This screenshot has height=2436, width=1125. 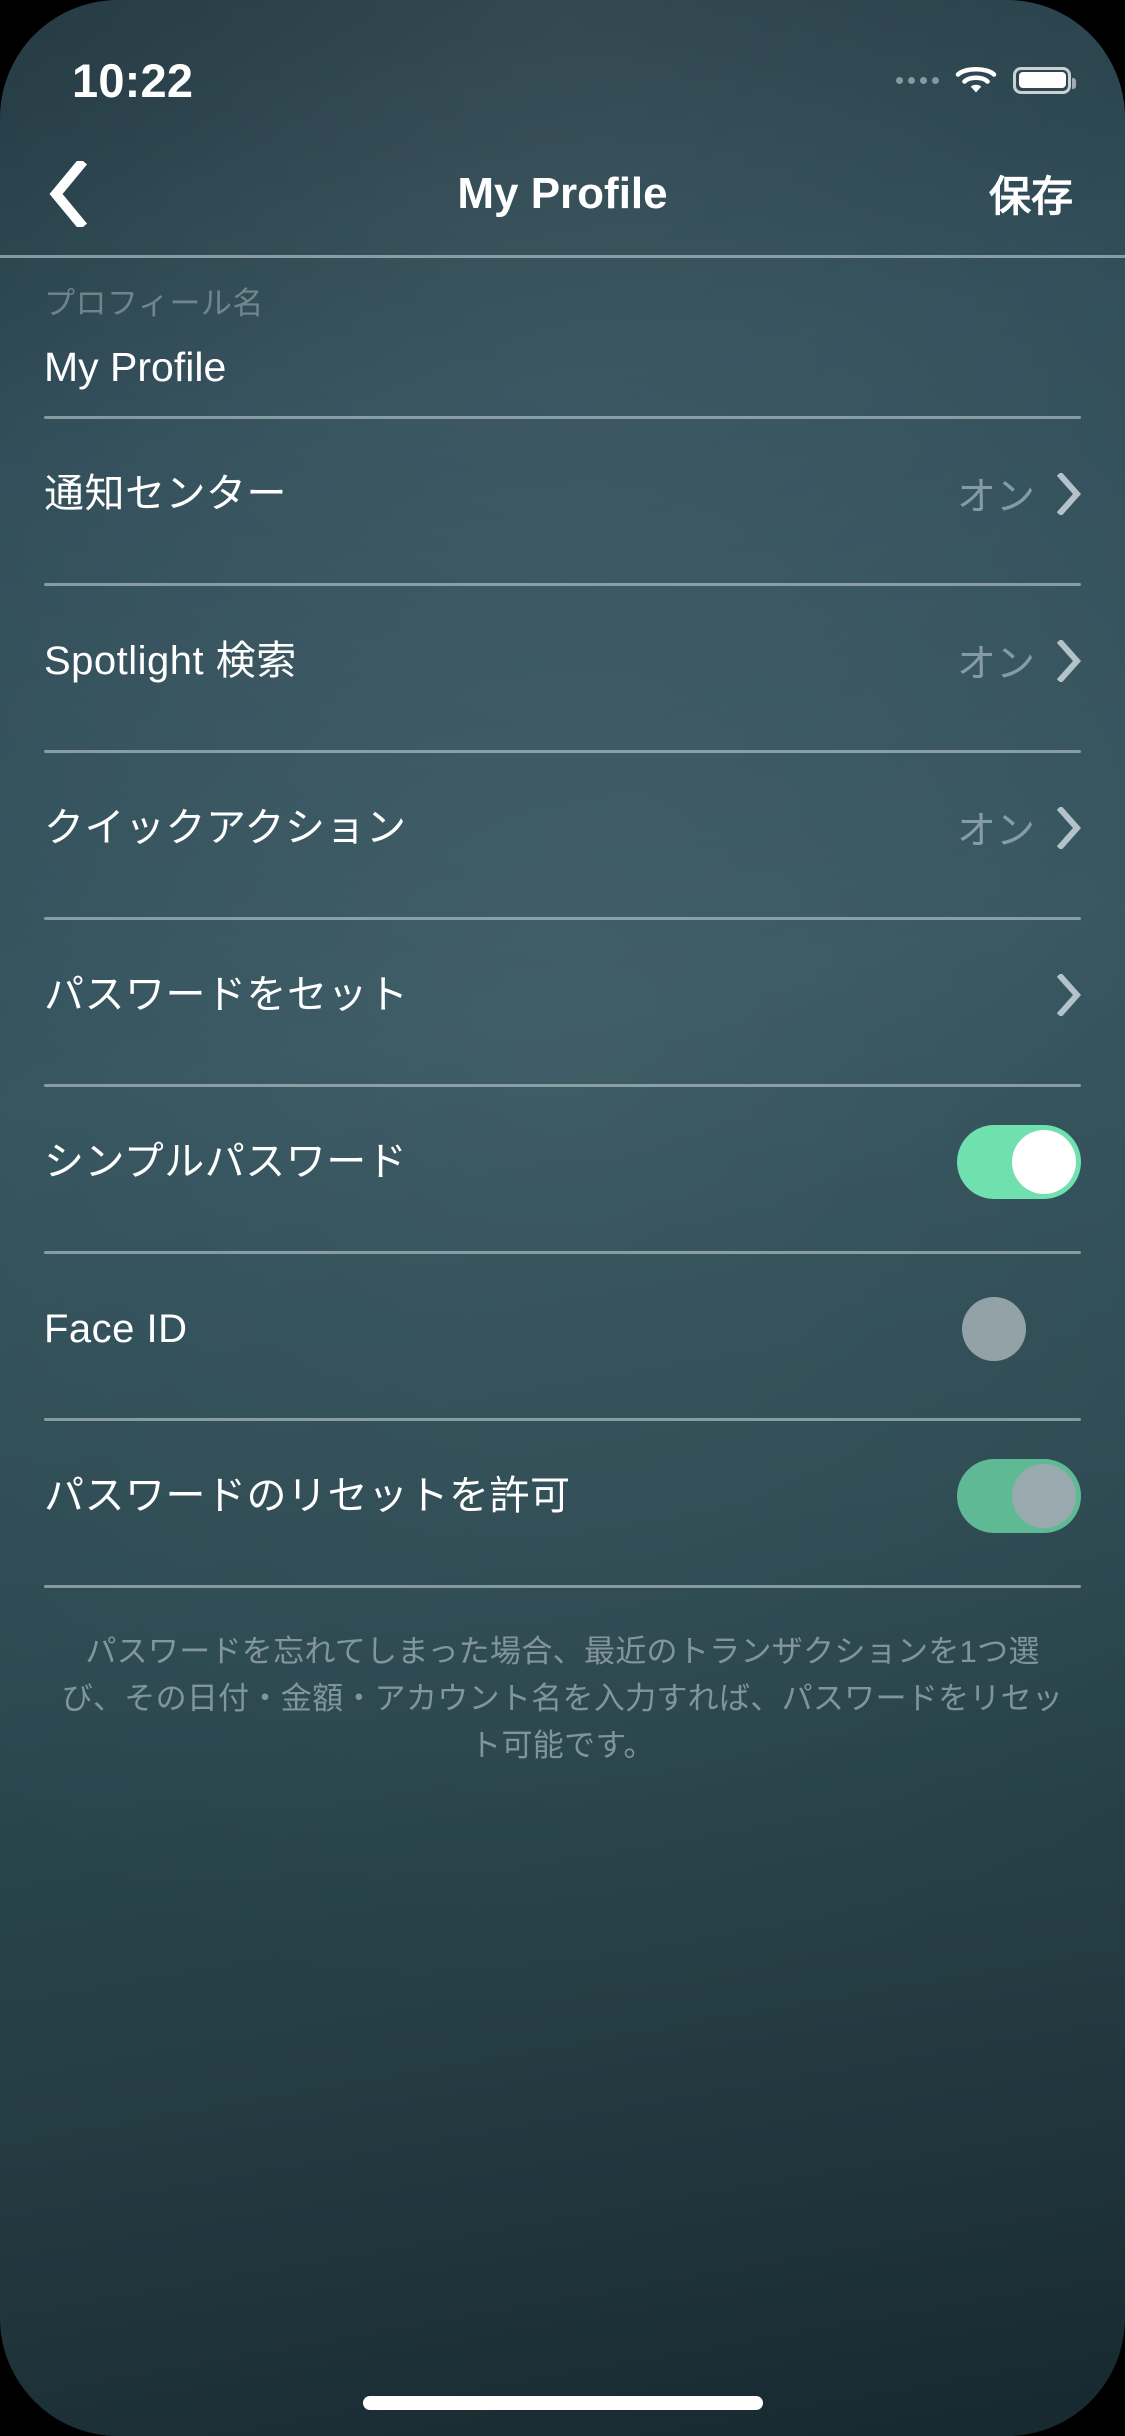 What do you see at coordinates (170, 661) in the screenshot?
I see `row-label: Spotlight 検索` at bounding box center [170, 661].